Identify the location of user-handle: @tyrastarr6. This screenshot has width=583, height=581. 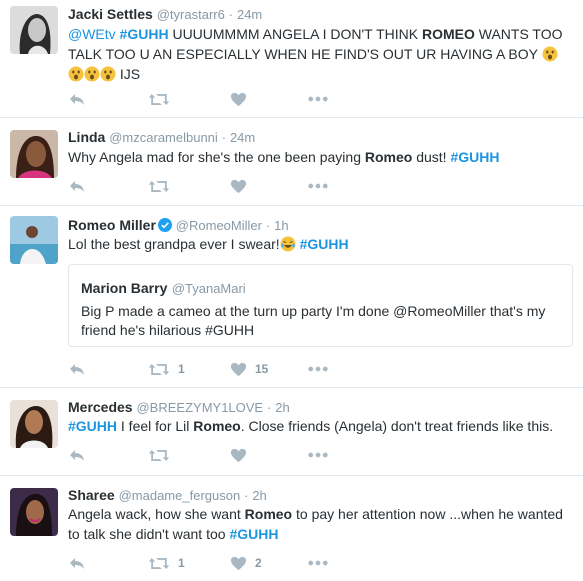
(191, 14).